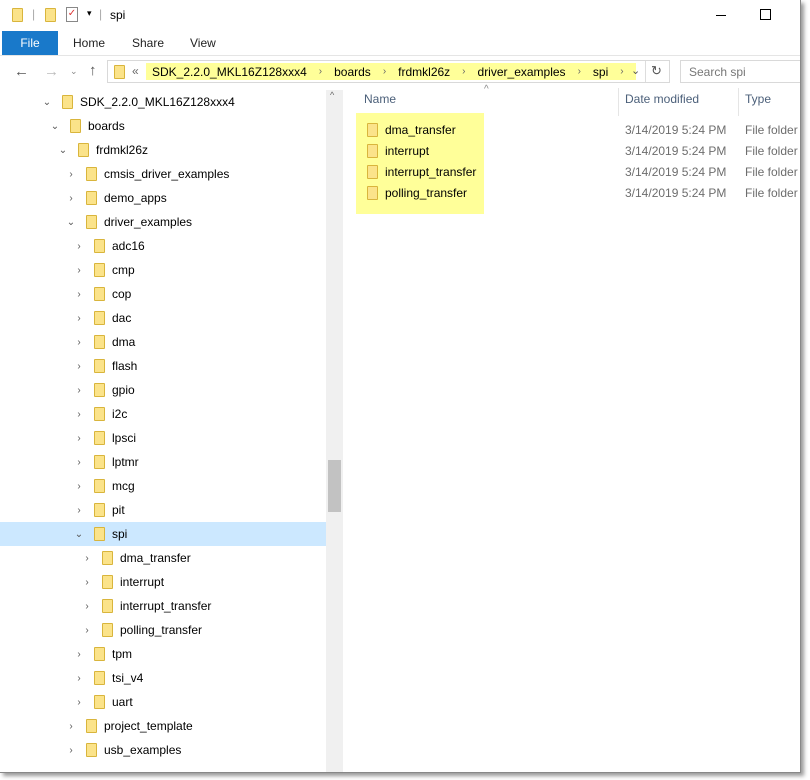 This screenshot has width=810, height=780. What do you see at coordinates (163, 510) in the screenshot?
I see `tree-item: › pit` at bounding box center [163, 510].